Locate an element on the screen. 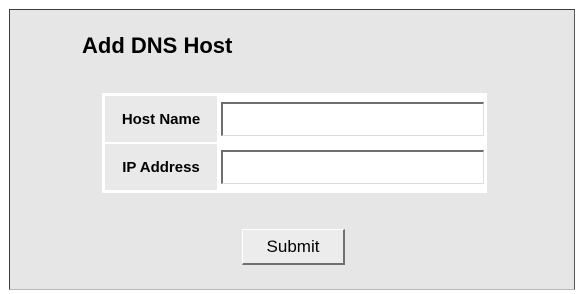  ip-address-row: IP Address is located at coordinates (294, 167).